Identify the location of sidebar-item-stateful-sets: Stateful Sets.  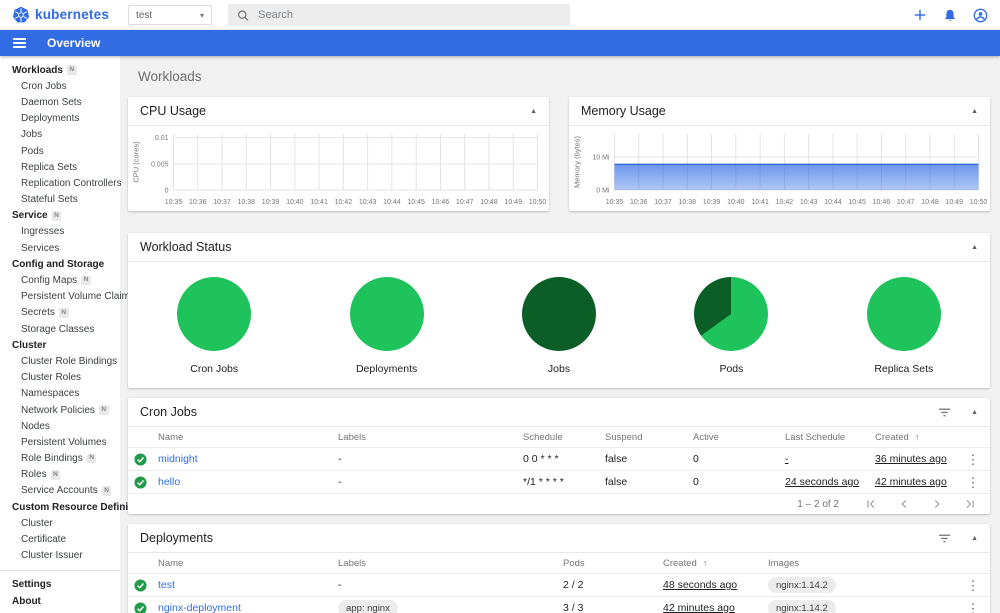
(60, 200).